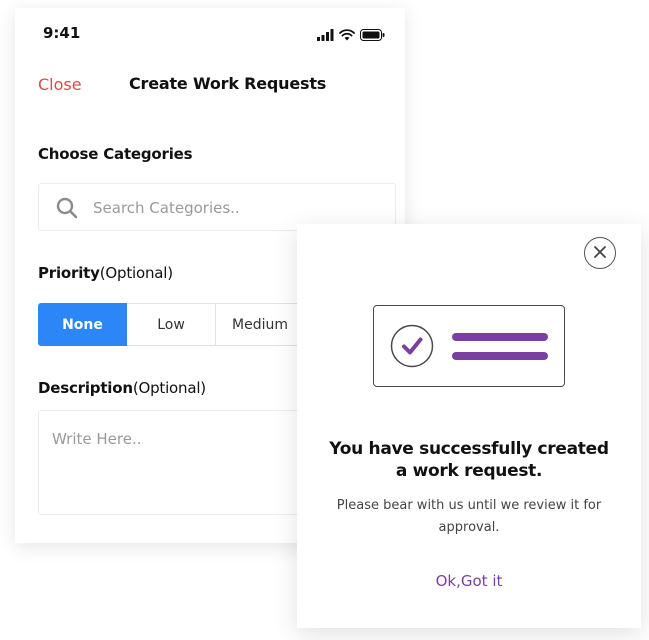  What do you see at coordinates (67, 210) in the screenshot?
I see `search-icon` at bounding box center [67, 210].